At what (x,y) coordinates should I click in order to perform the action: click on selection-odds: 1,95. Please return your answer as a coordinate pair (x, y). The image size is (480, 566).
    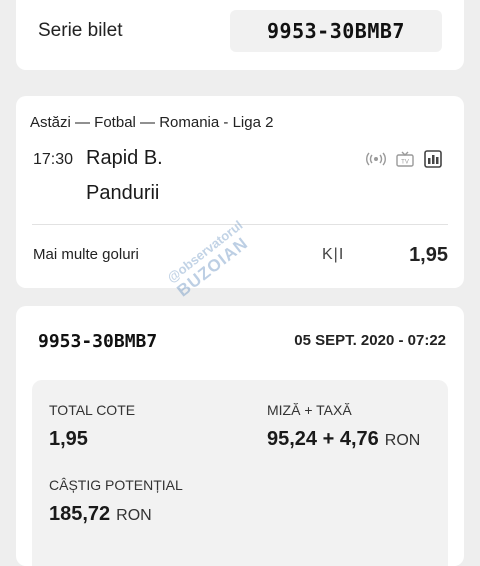
    Looking at the image, I should click on (428, 255).